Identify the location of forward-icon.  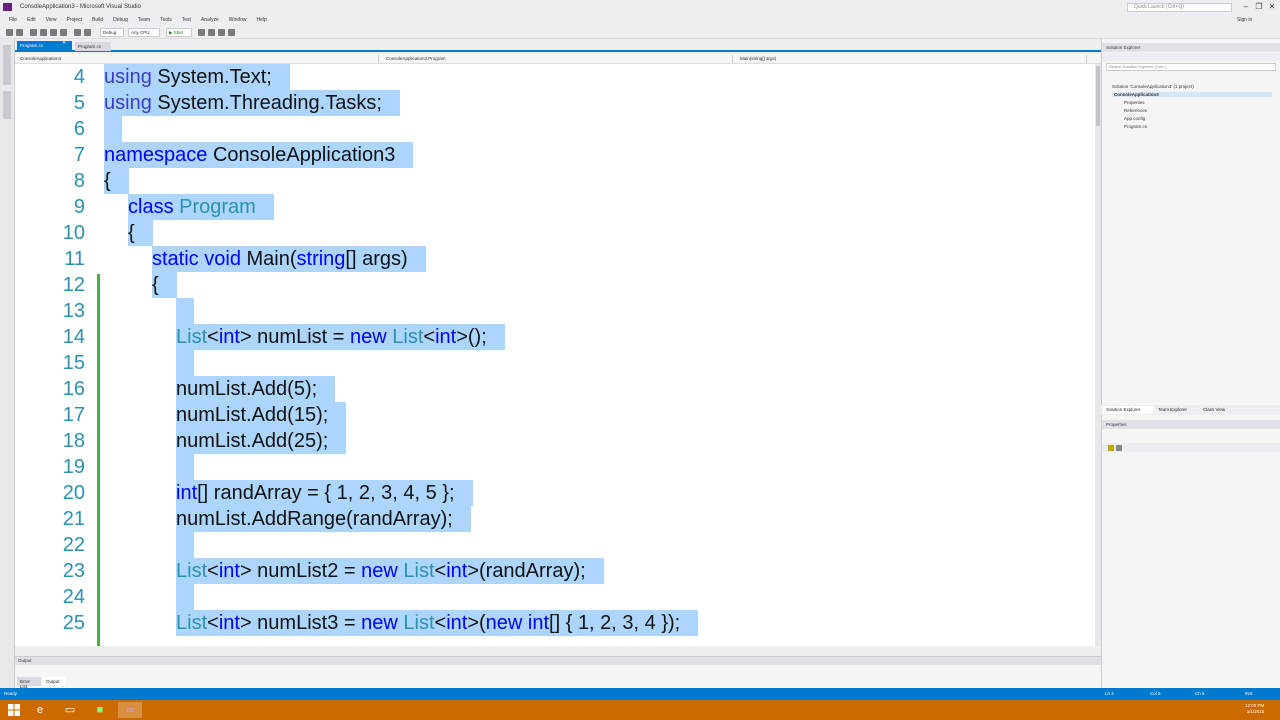
(19, 32).